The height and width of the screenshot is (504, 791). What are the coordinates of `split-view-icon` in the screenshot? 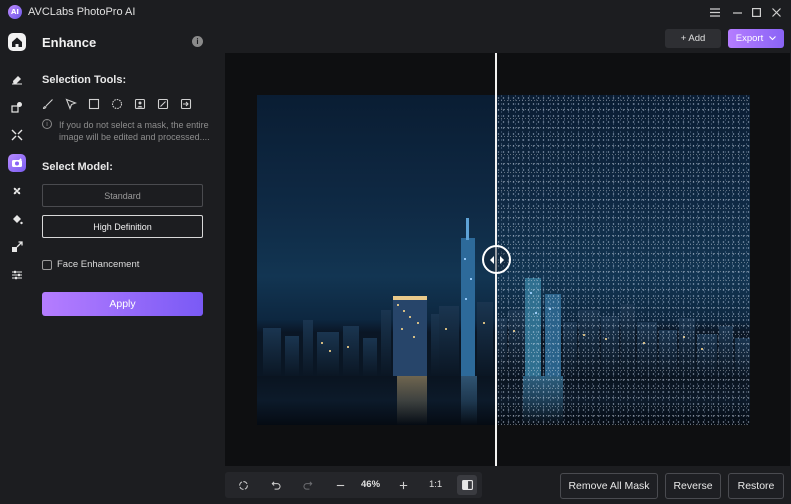 It's located at (467, 485).